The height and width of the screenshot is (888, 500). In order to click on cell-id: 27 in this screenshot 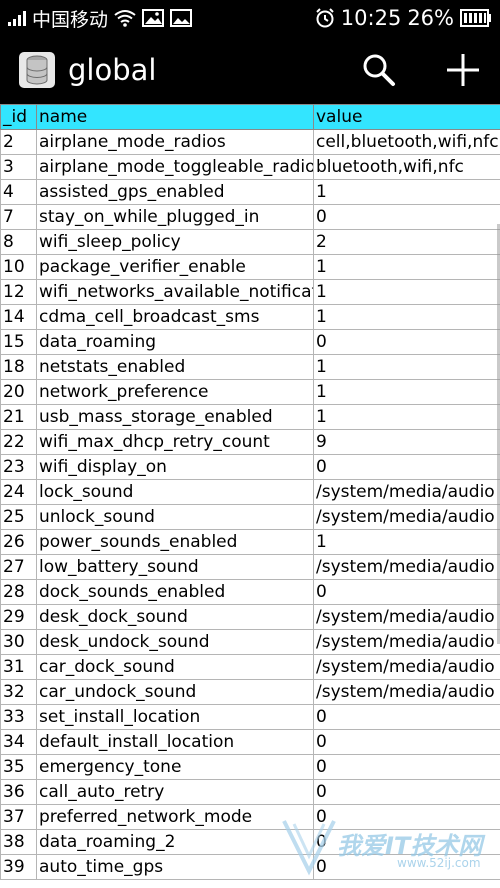, I will do `click(18, 567)`.